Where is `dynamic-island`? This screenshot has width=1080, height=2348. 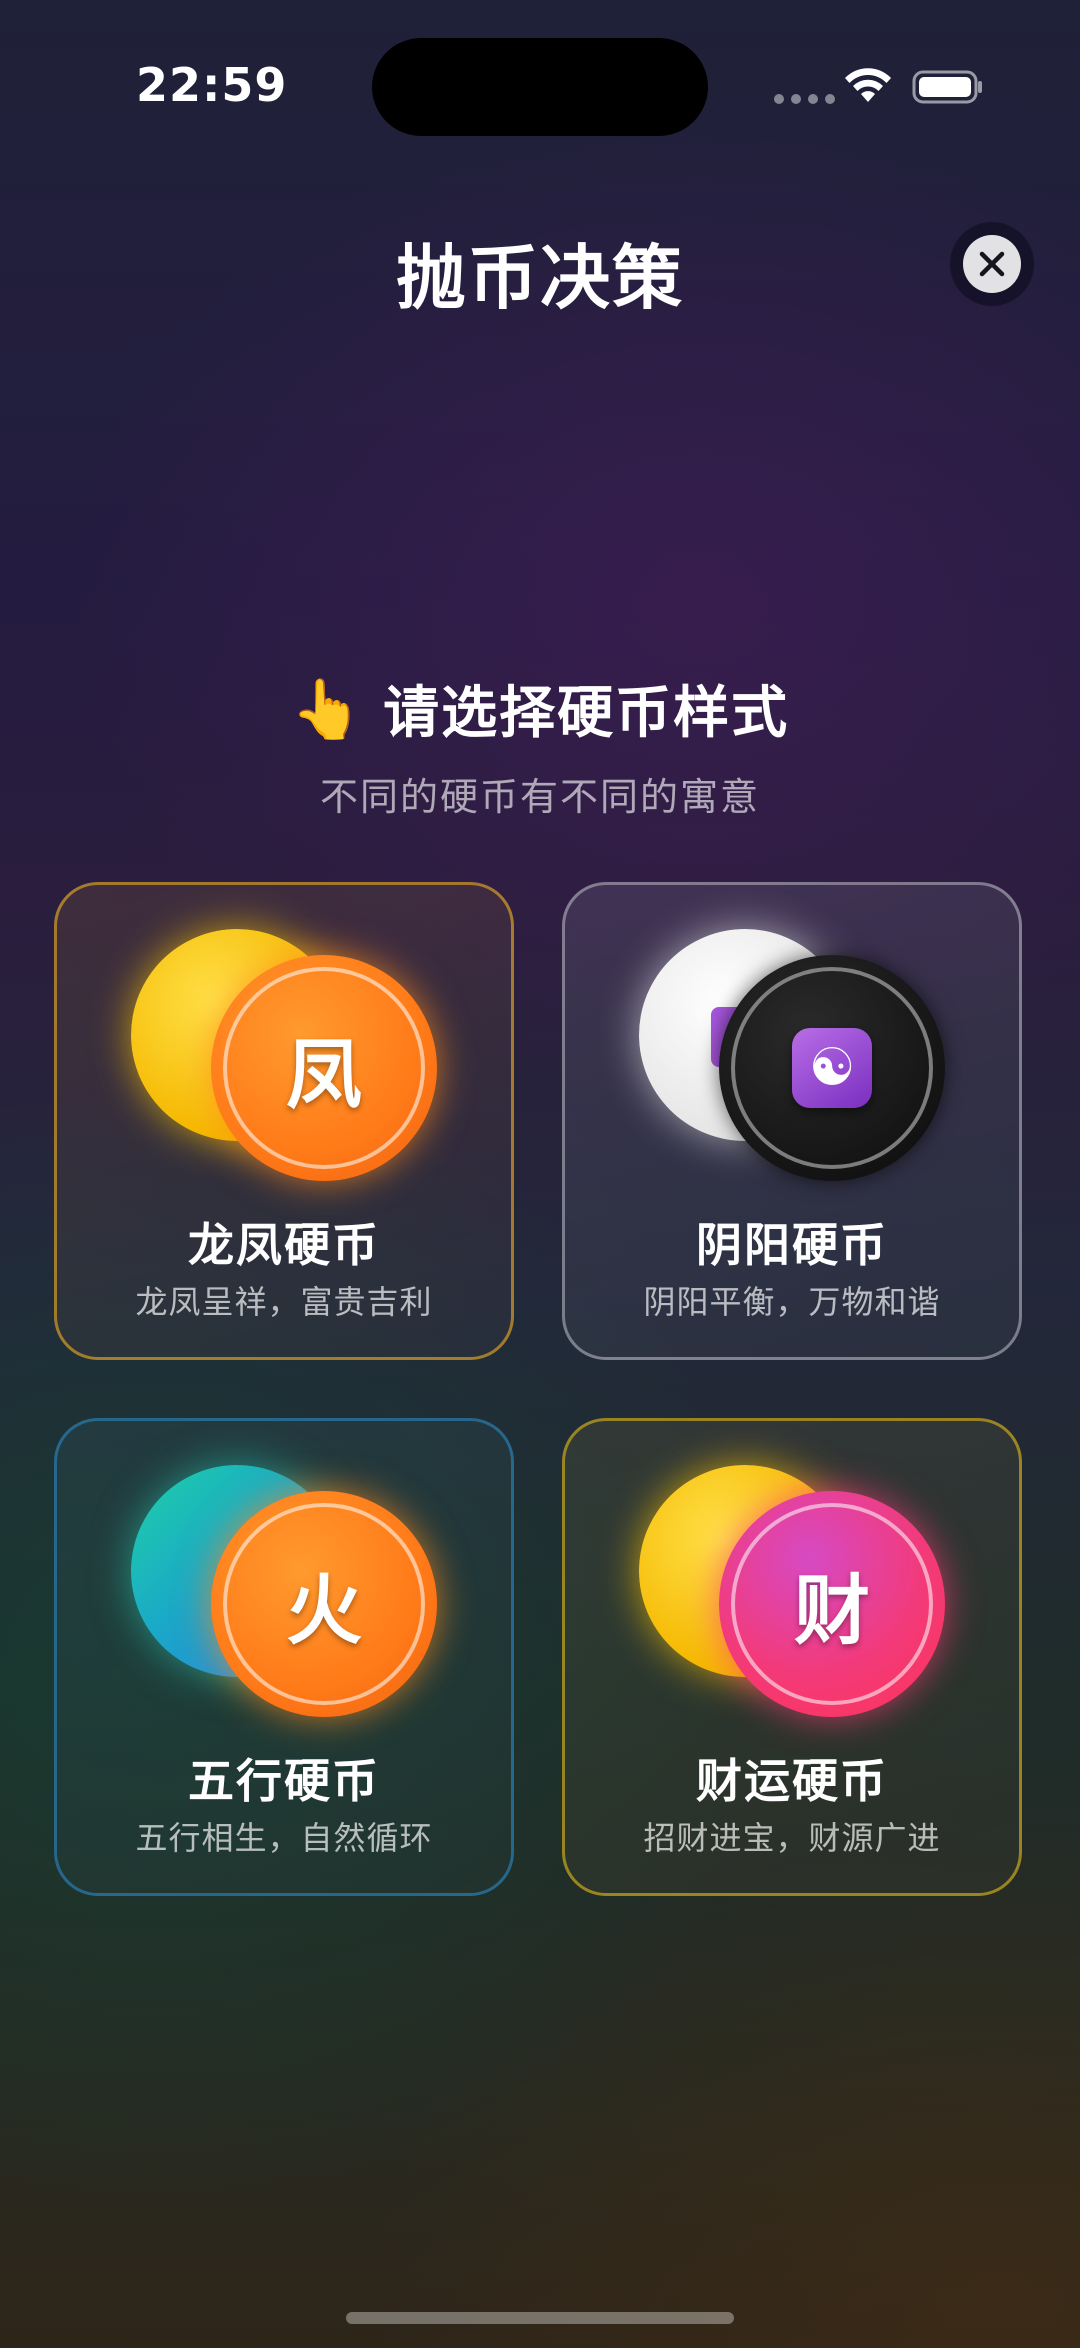 dynamic-island is located at coordinates (540, 87).